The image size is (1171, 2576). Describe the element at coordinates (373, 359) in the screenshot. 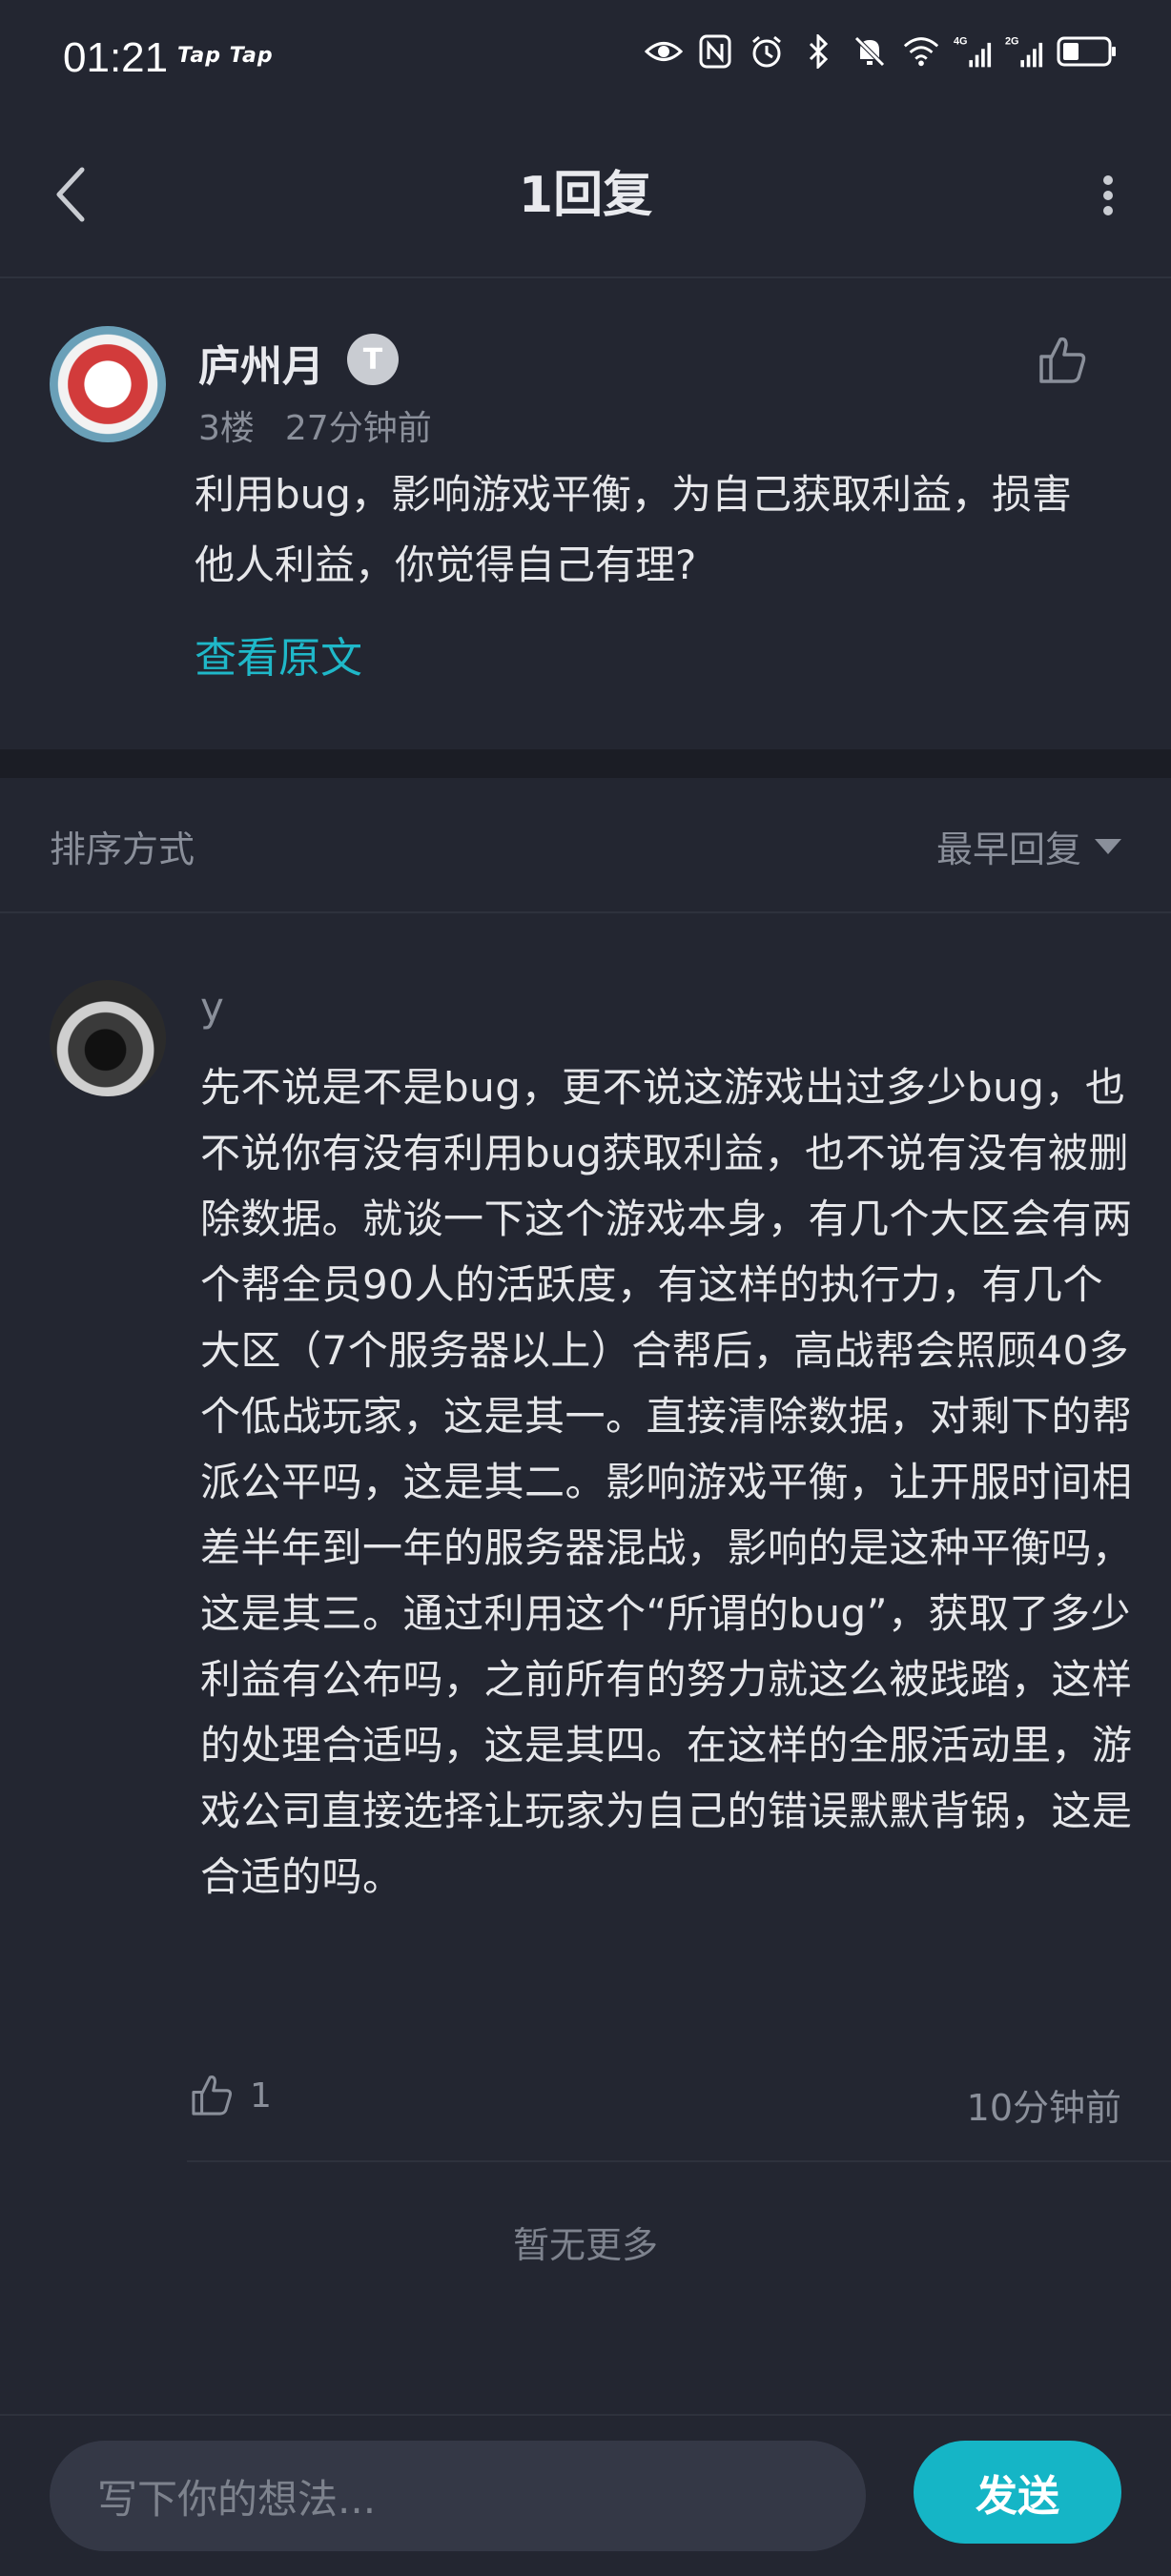

I see `level-badge: T` at that location.